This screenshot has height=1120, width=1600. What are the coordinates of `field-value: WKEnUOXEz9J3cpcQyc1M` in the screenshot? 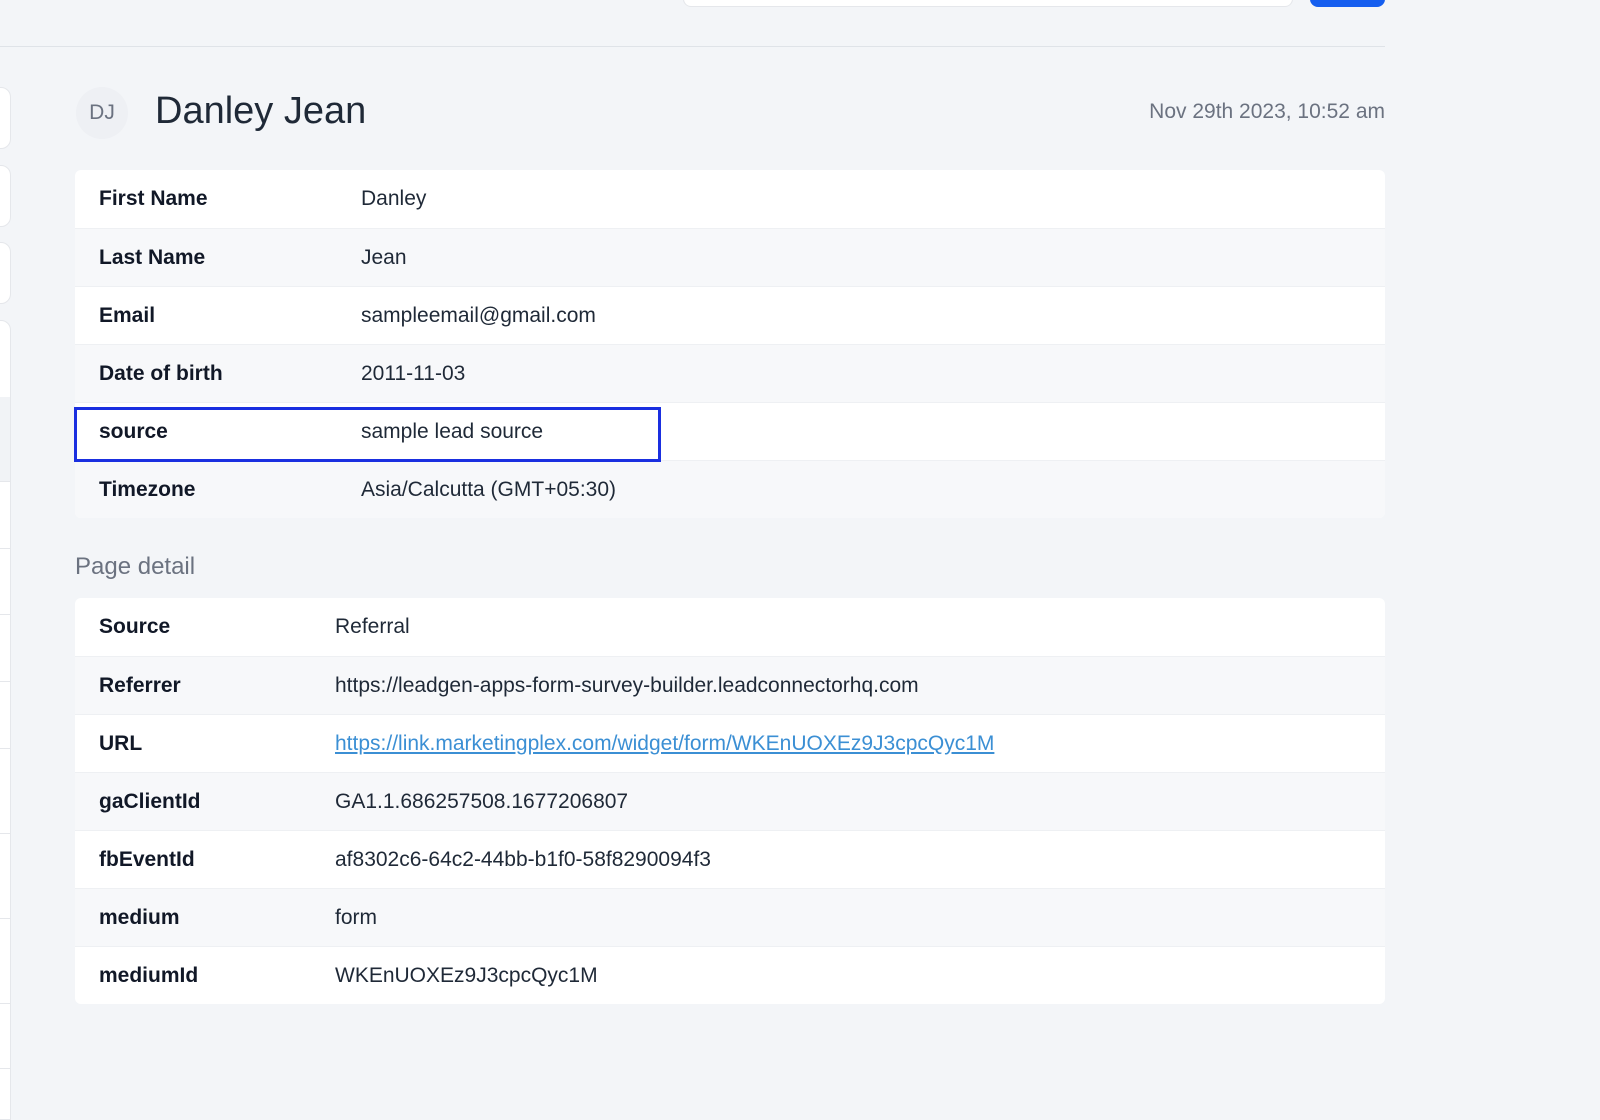 It's located at (466, 975).